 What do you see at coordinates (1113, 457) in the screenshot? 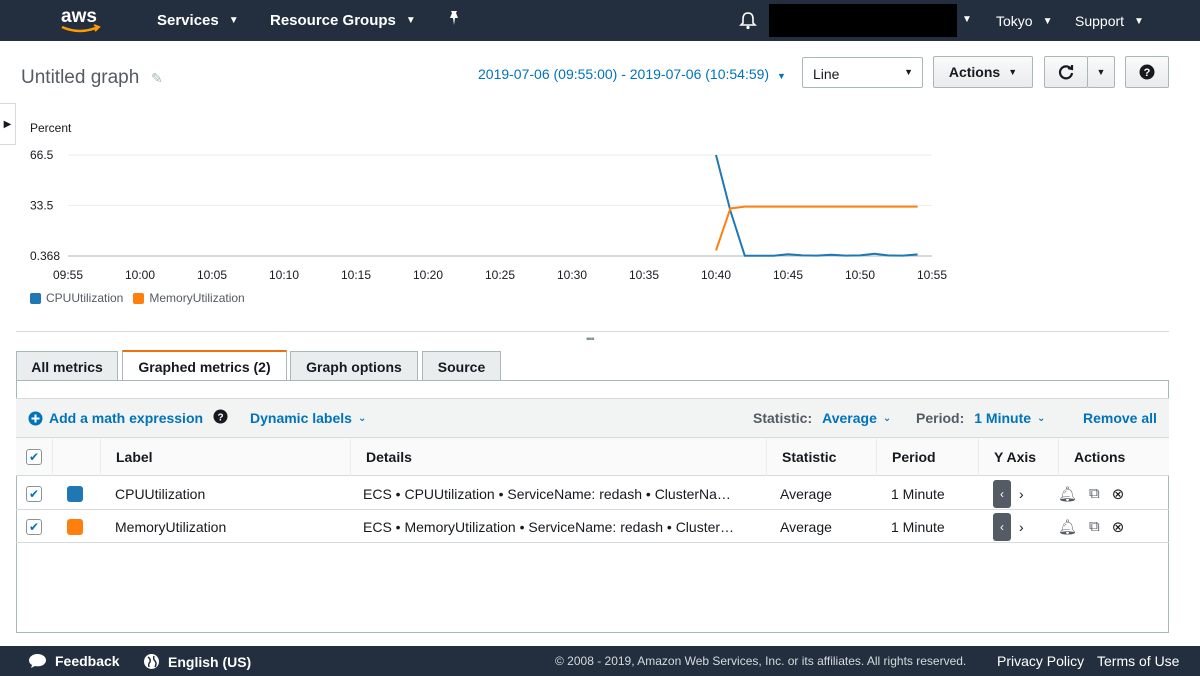
I see `actions-header: Actions` at bounding box center [1113, 457].